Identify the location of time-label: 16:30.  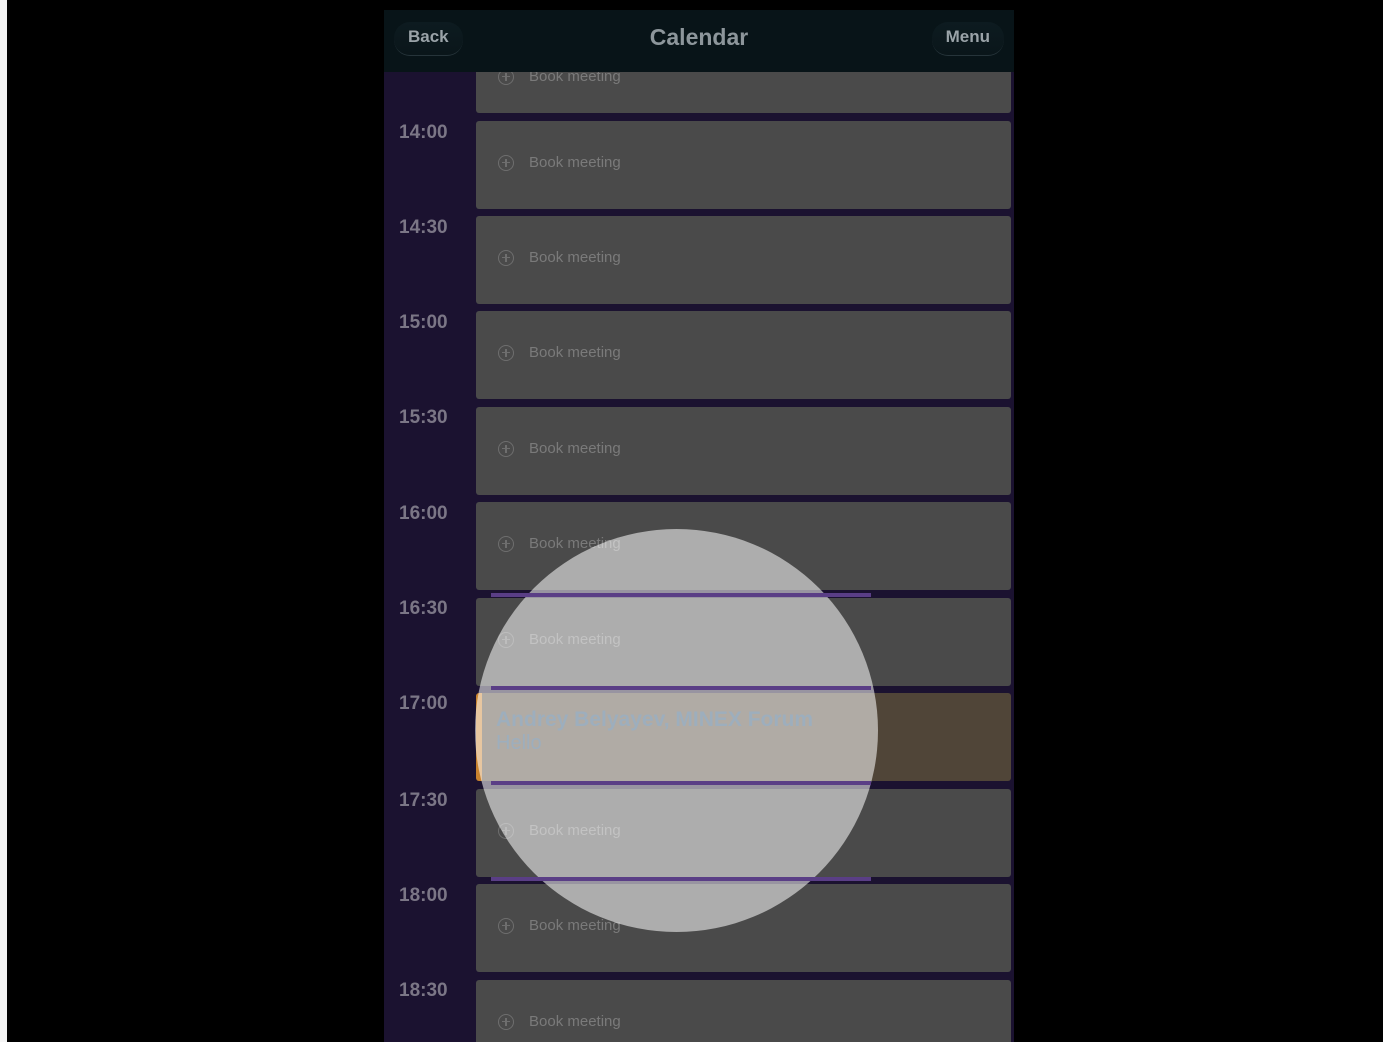
(423, 608).